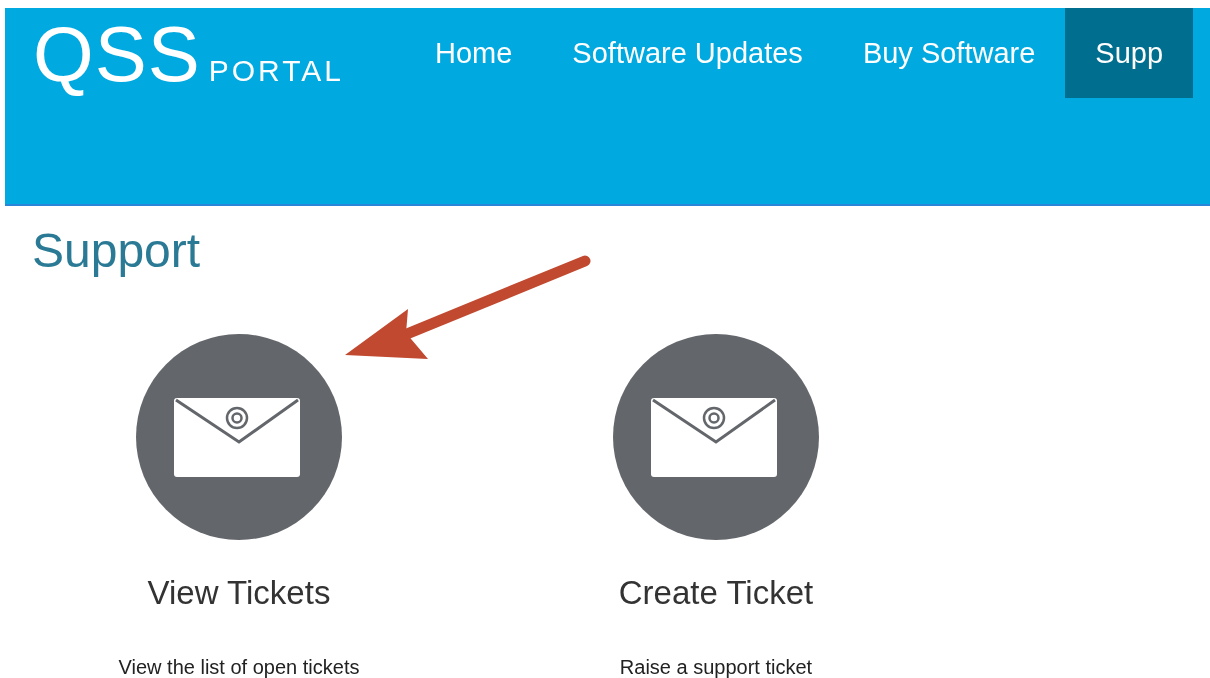 Image resolution: width=1210 pixels, height=678 pixels. I want to click on card-title: Create Ticket, so click(716, 593).